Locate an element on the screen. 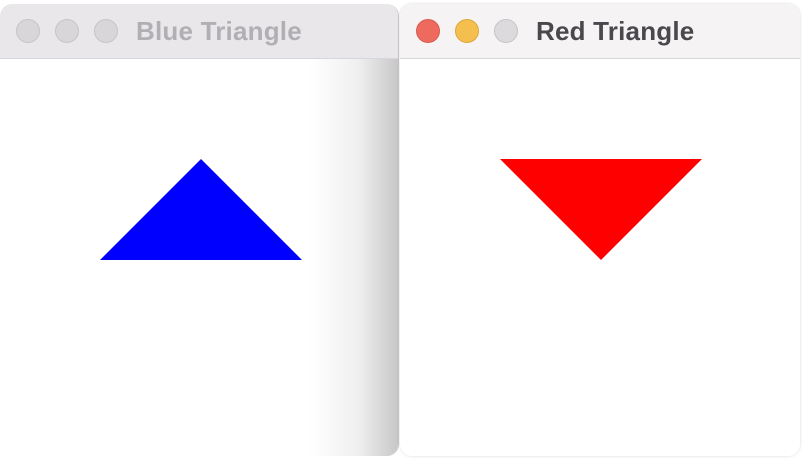  blue-canvas-drawing is located at coordinates (201, 209).